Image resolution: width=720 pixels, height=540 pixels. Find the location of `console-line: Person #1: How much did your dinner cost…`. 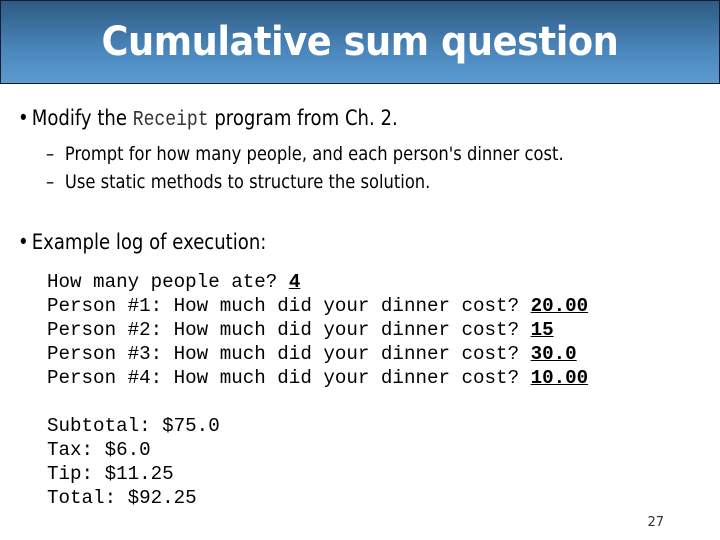

console-line: Person #1: How much did your dinner cost… is located at coordinates (317, 306).